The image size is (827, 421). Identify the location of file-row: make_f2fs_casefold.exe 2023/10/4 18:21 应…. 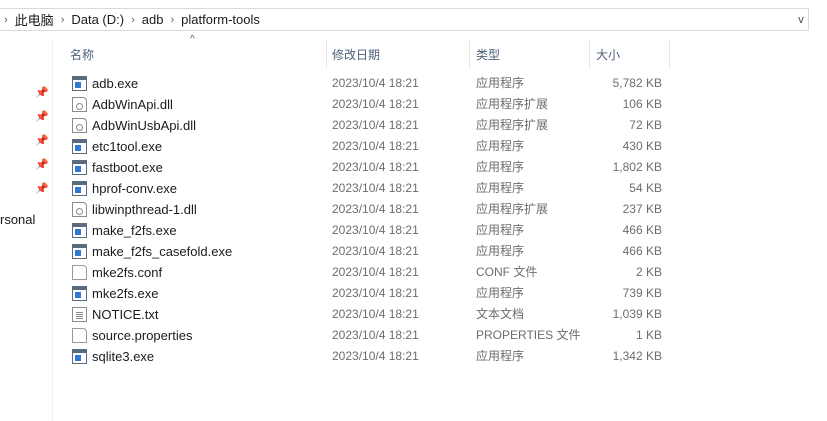
(370, 251).